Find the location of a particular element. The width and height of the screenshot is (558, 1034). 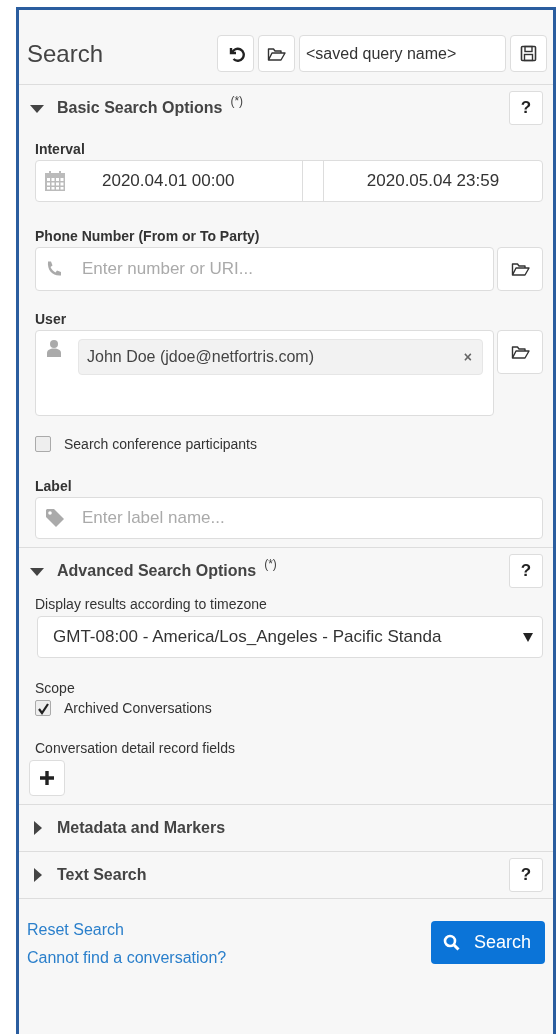

save-icon is located at coordinates (528, 53).